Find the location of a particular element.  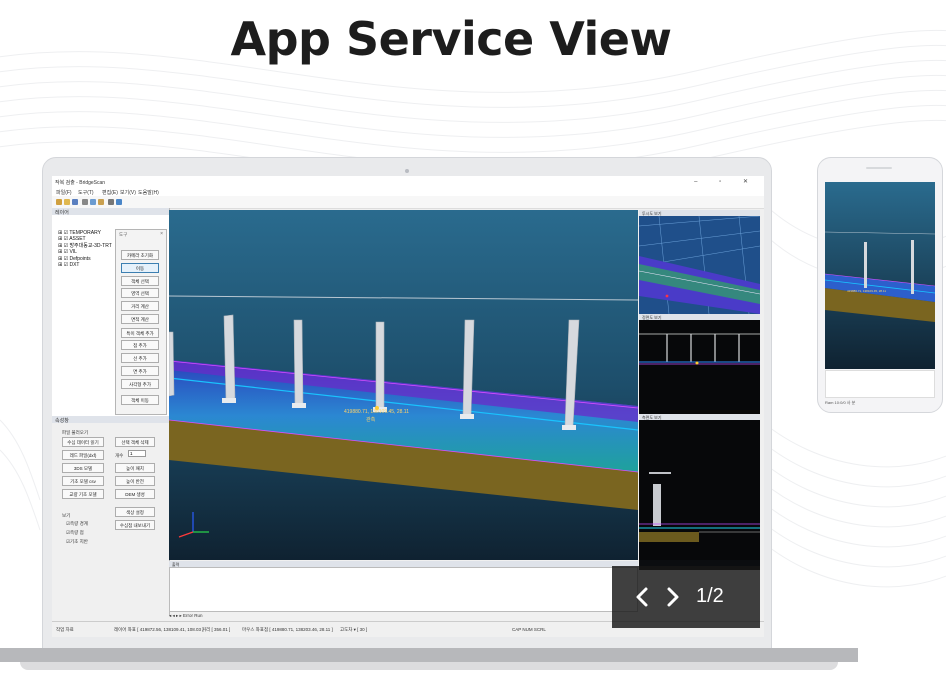

tree-item-label: DXT is located at coordinates (74, 265).